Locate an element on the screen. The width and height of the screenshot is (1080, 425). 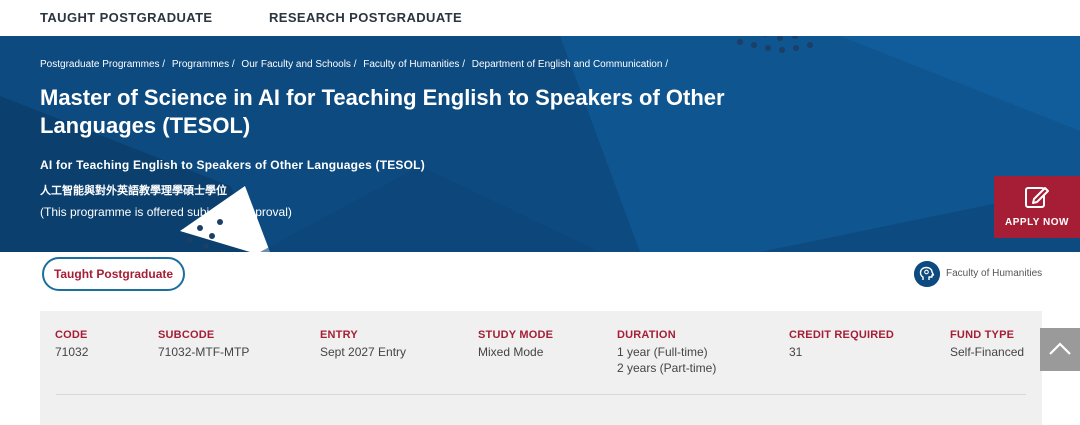
info-fund-type: FUND TYPE Self-Financed is located at coordinates (987, 344).